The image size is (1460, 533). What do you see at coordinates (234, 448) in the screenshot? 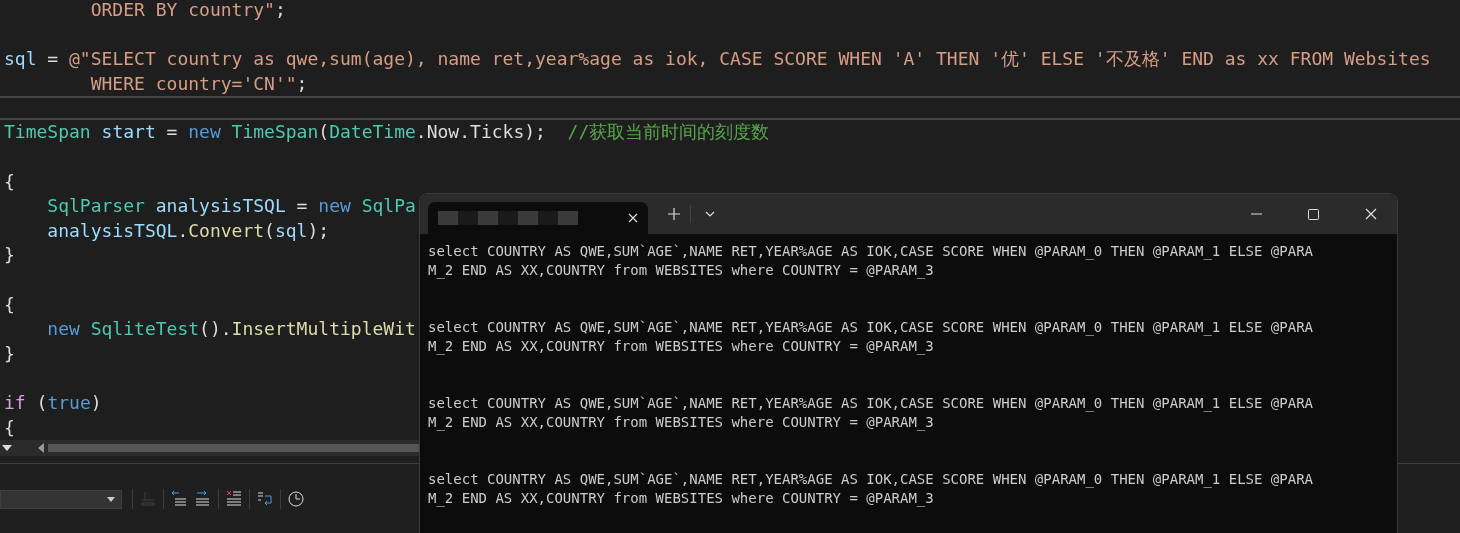
I see `scrollbar-thumb` at bounding box center [234, 448].